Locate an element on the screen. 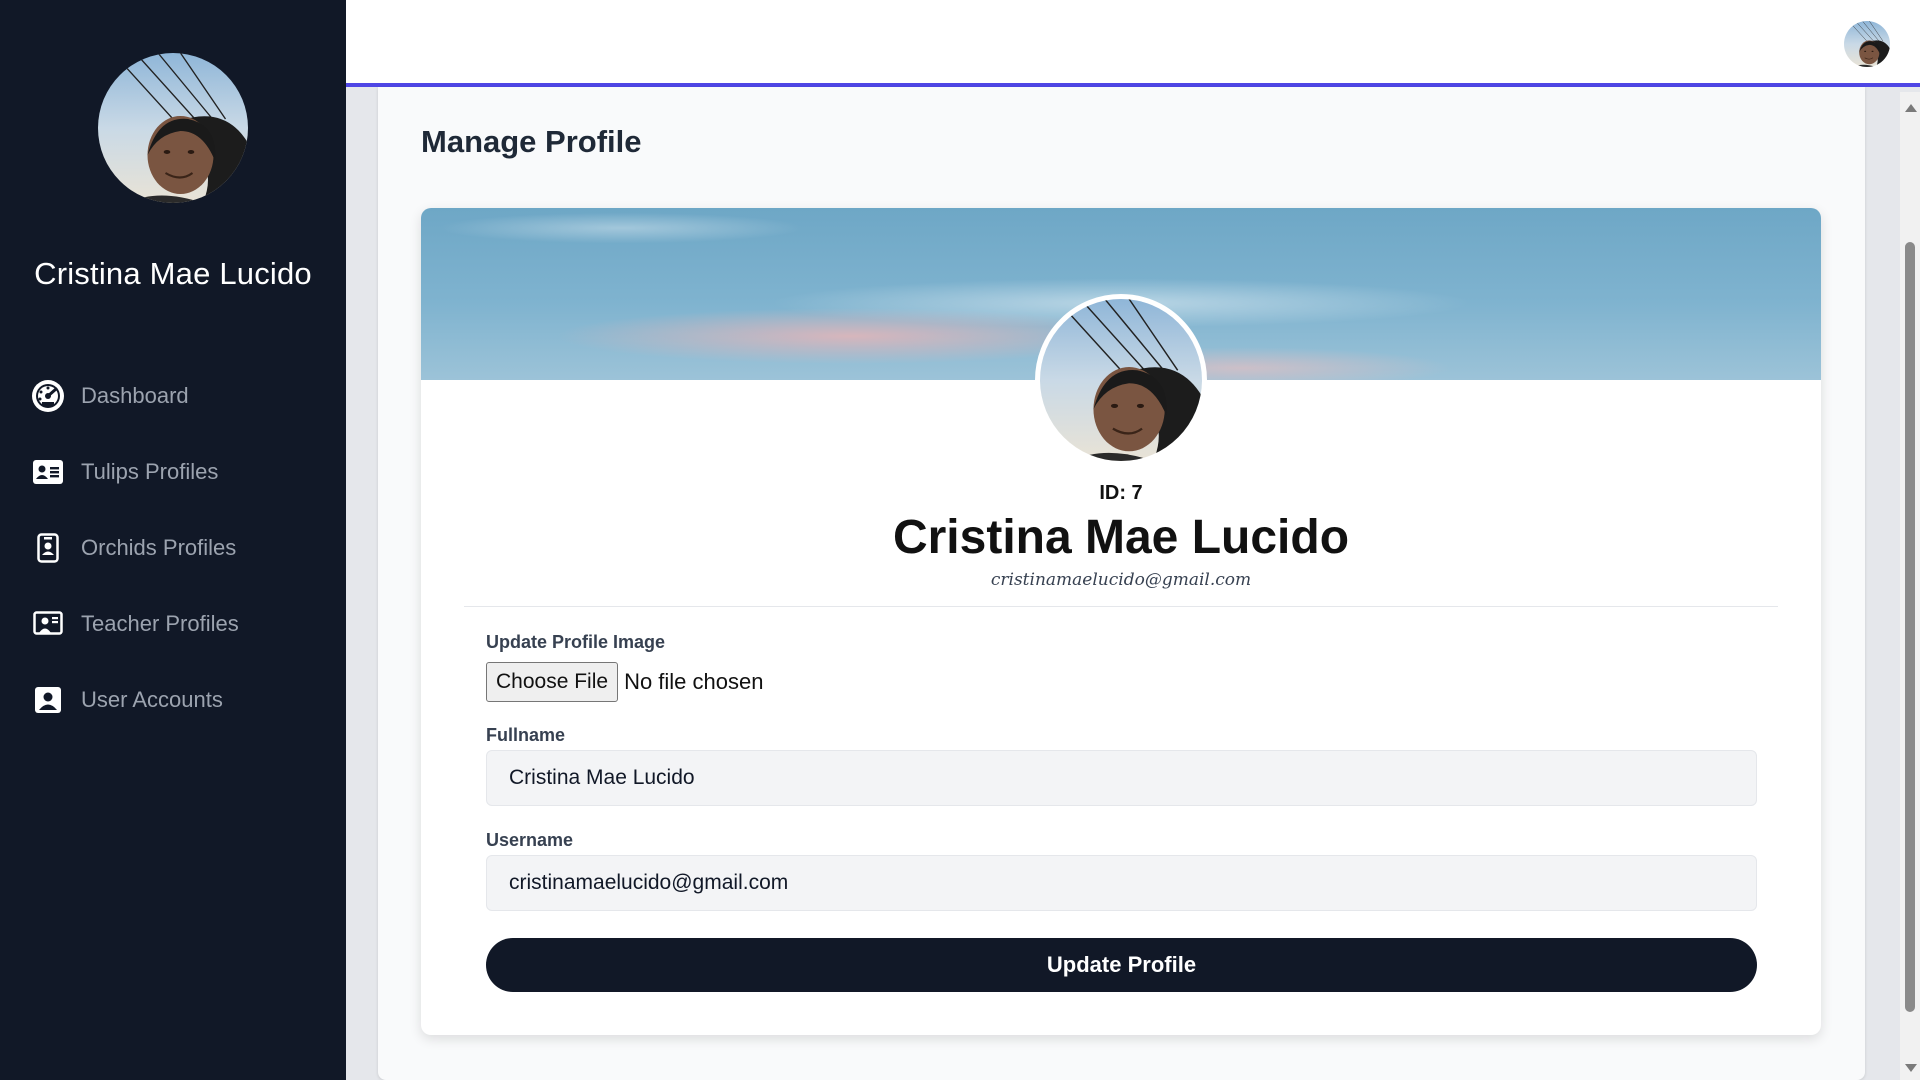  top-bar is located at coordinates (1133, 43).